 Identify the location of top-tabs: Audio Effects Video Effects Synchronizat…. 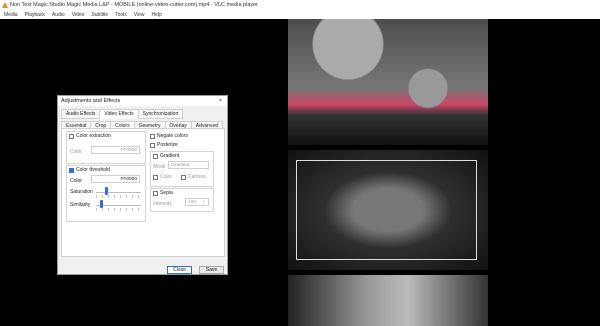
(122, 114).